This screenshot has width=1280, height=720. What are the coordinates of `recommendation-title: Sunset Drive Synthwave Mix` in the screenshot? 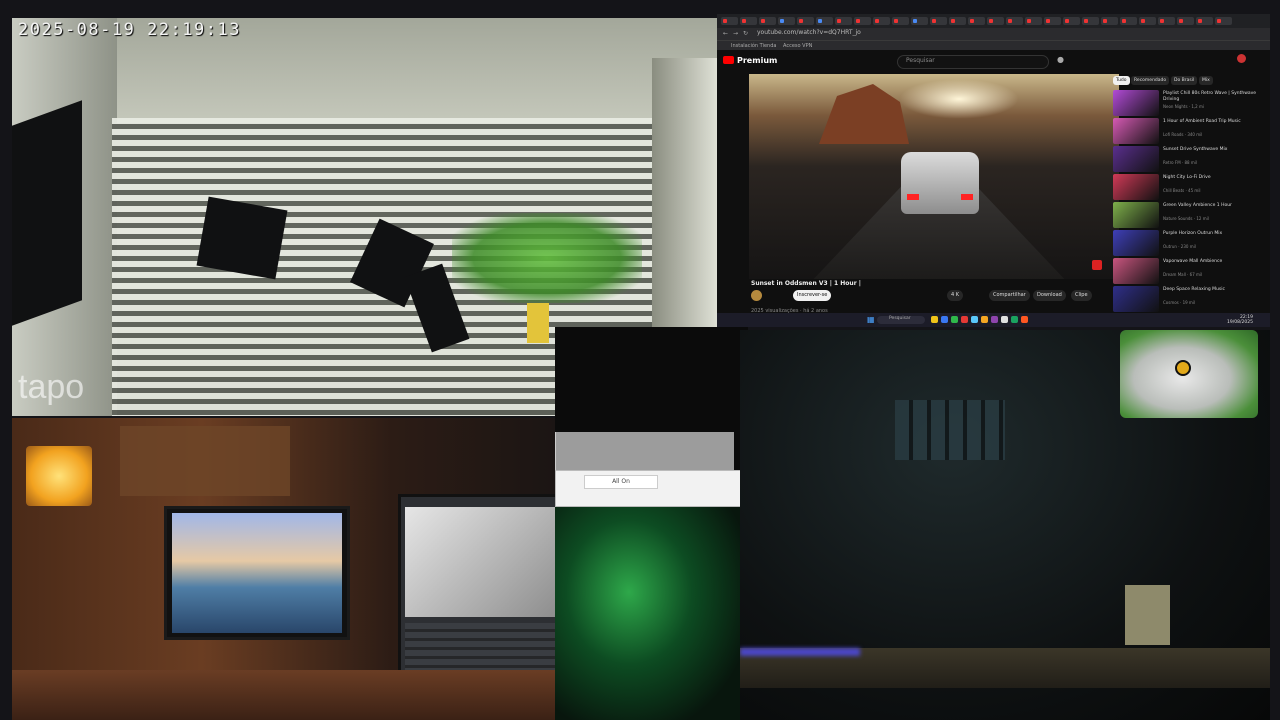 It's located at (1211, 150).